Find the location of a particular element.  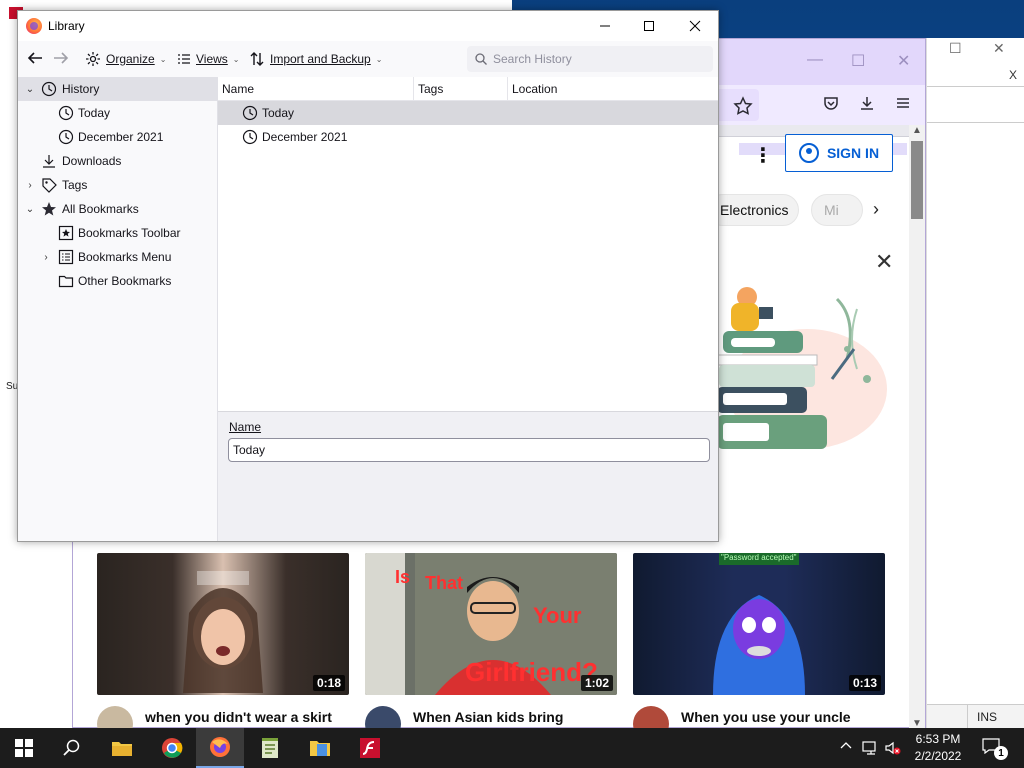

column-header-tags: Tags is located at coordinates (461, 89).